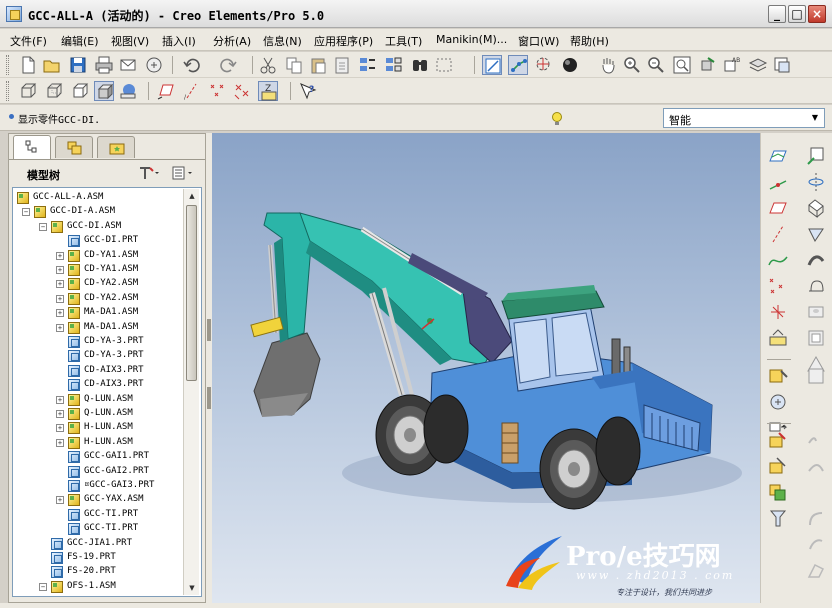 This screenshot has height=608, width=832. I want to click on zoom-out-icon, so click(656, 65).